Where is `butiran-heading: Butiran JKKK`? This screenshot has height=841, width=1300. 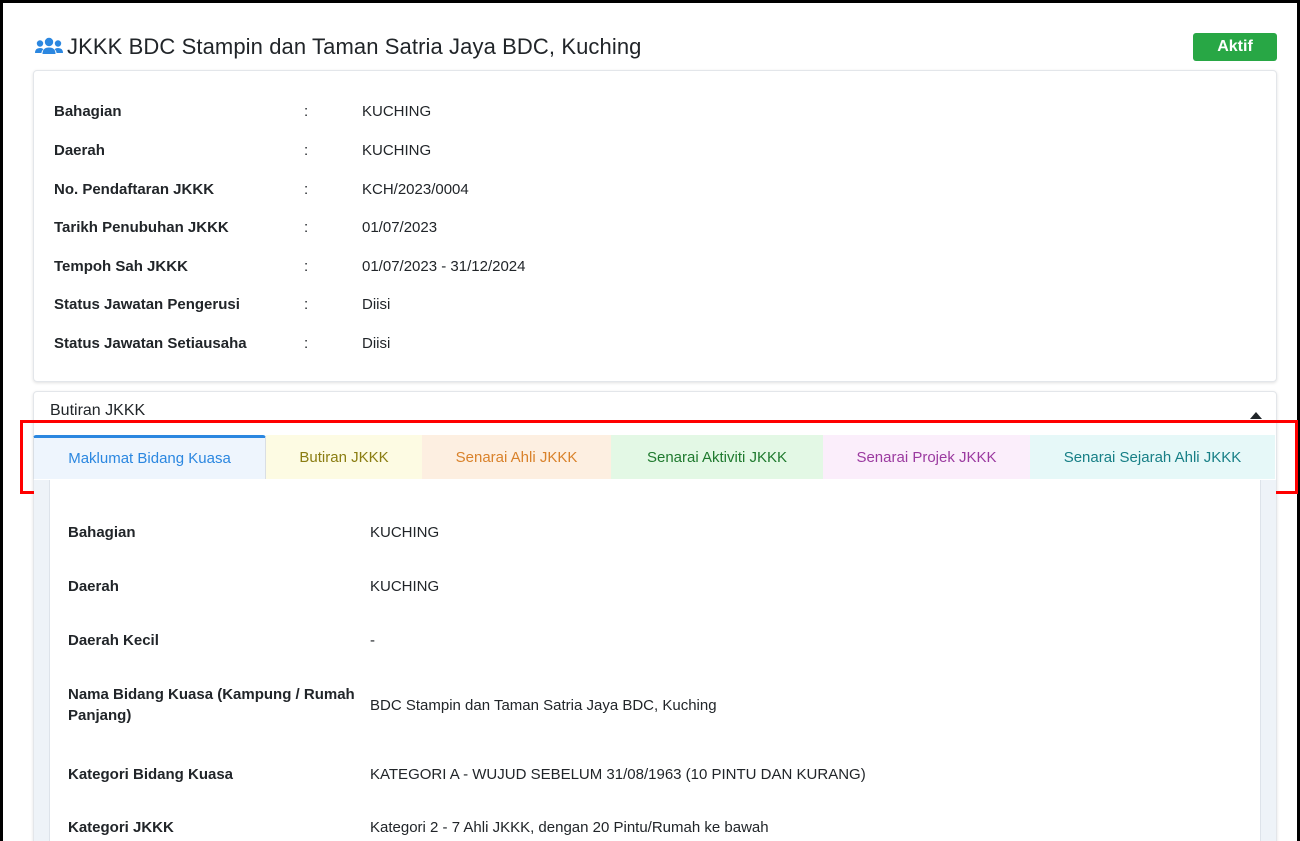 butiran-heading: Butiran JKKK is located at coordinates (98, 410).